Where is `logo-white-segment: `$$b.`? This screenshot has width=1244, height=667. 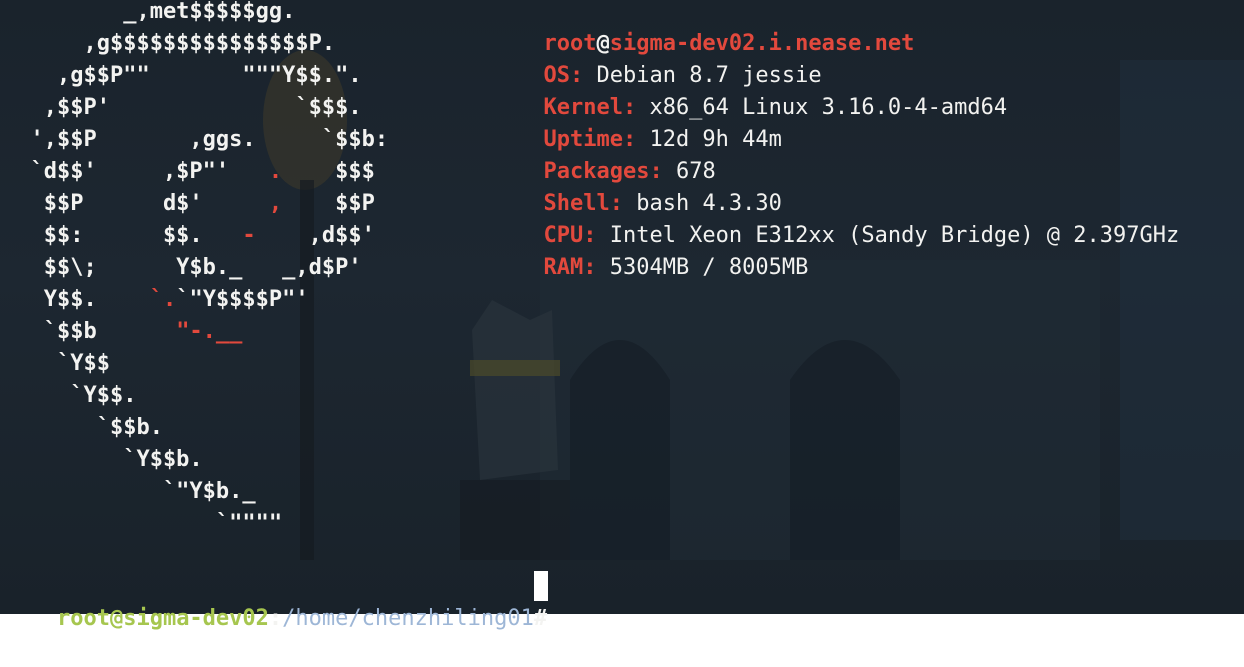 logo-white-segment: `$$b. is located at coordinates (83, 427).